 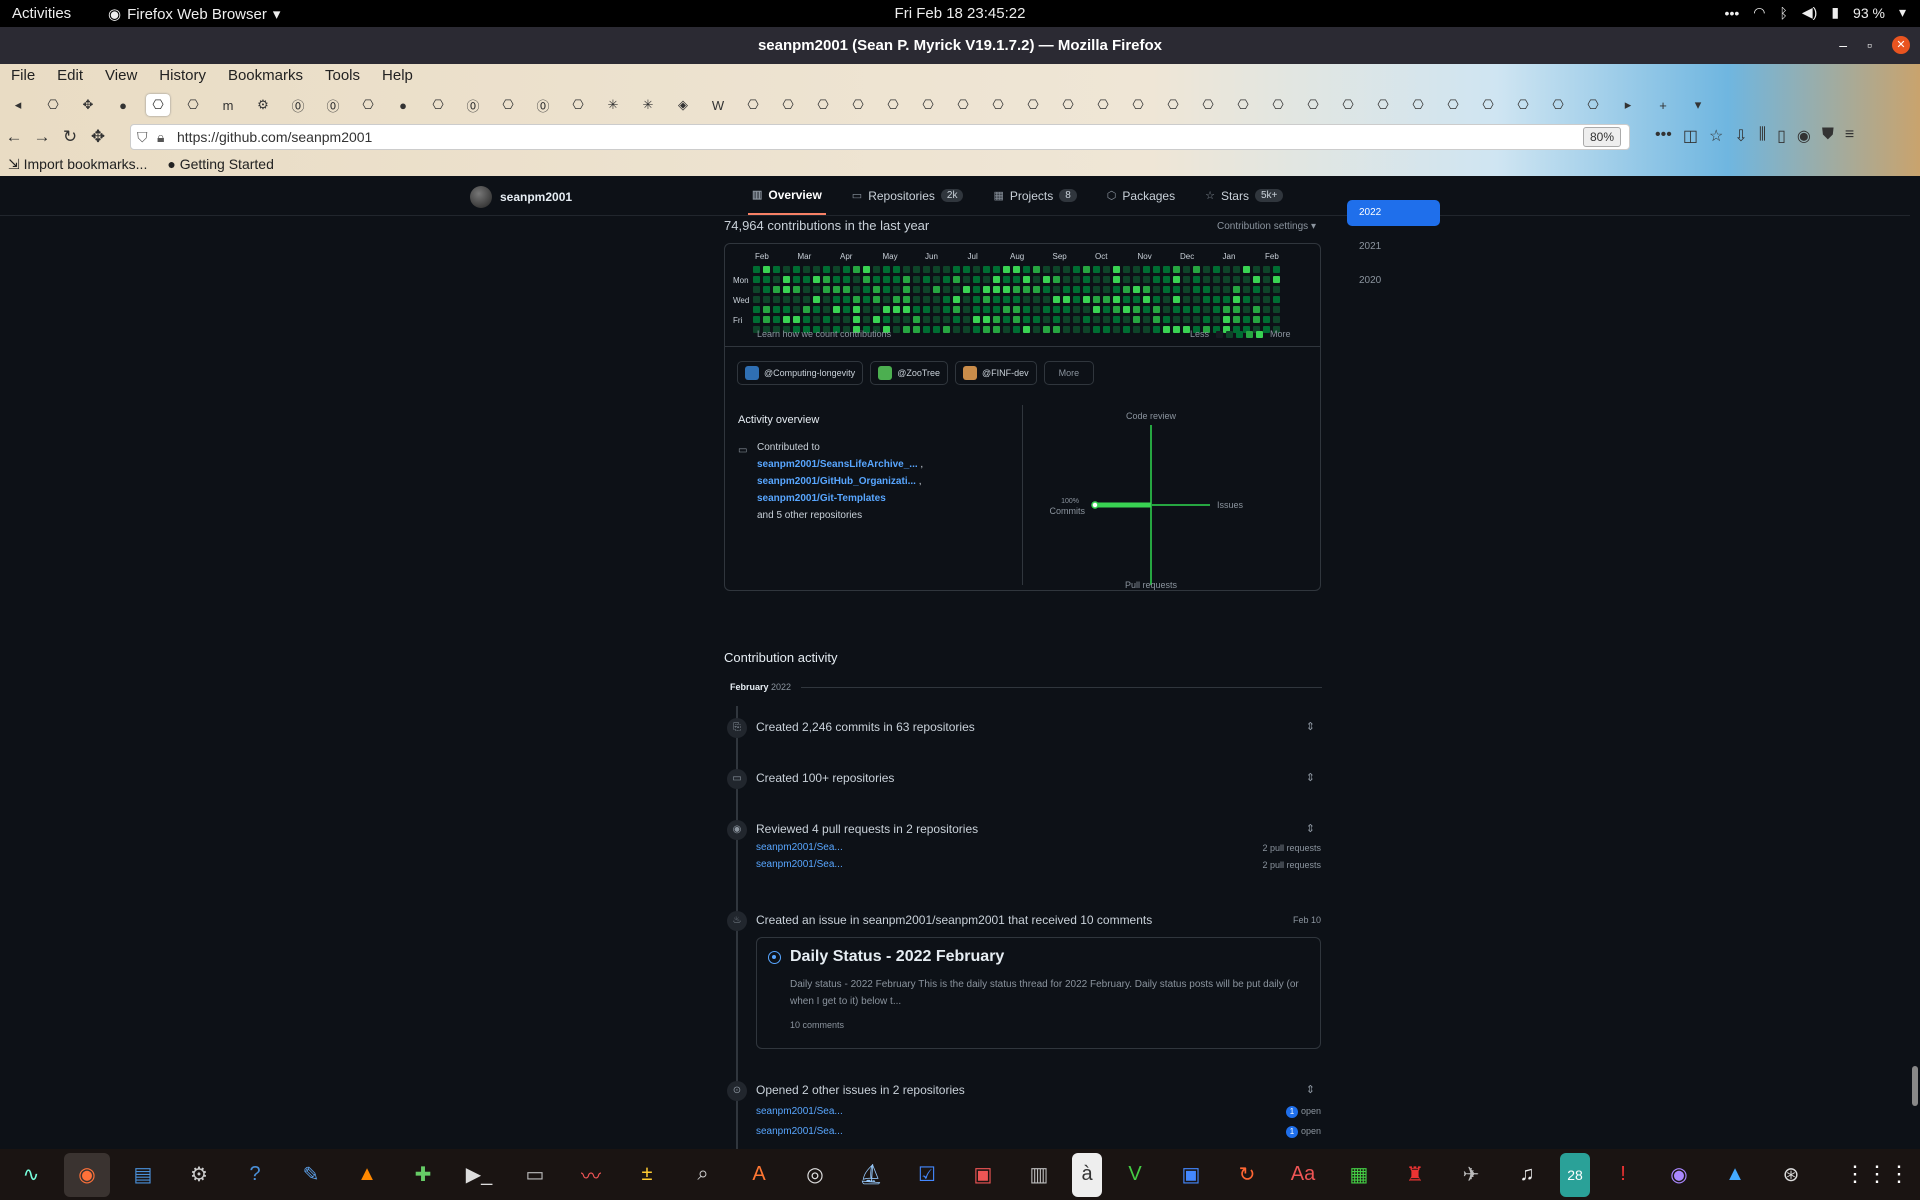 What do you see at coordinates (897, 957) in the screenshot?
I see `issue-title: Daily Status - 2022 February` at bounding box center [897, 957].